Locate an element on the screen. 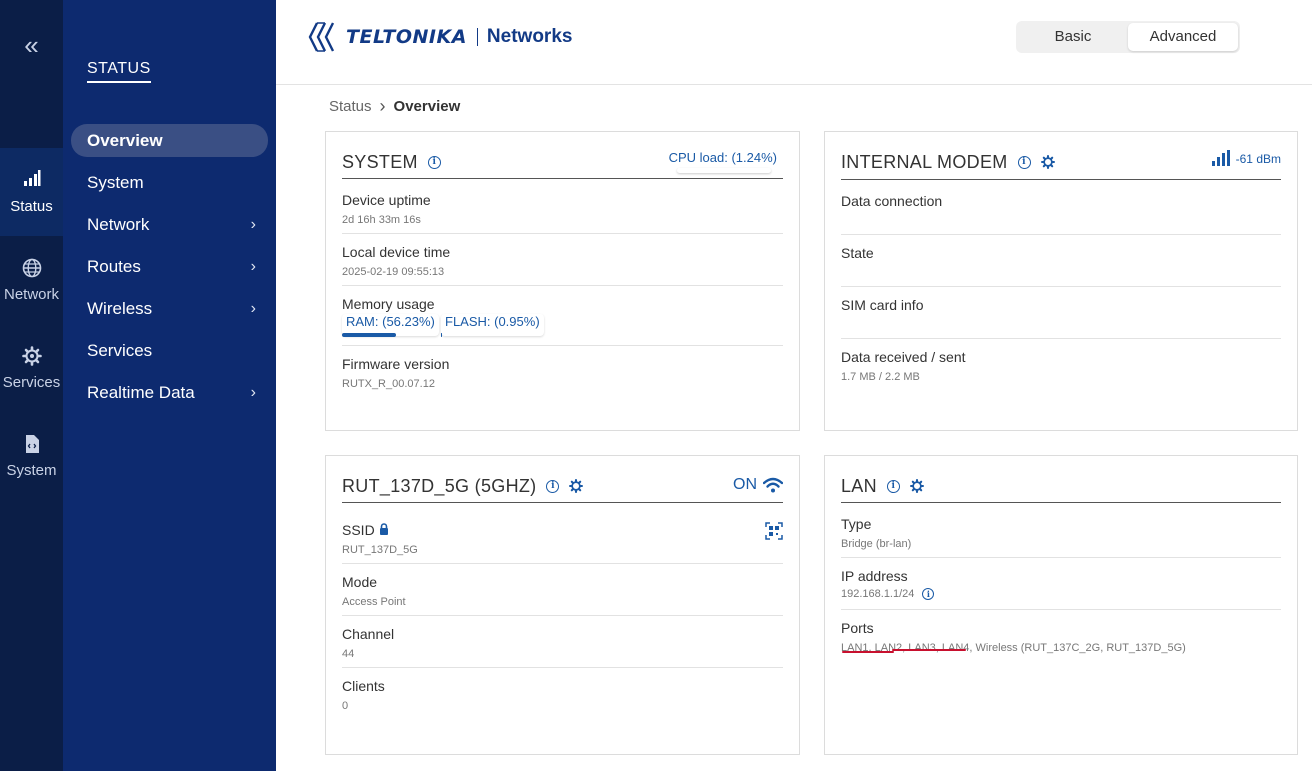 This screenshot has width=1312, height=771. sim-info-label: SIM card info is located at coordinates (882, 305).